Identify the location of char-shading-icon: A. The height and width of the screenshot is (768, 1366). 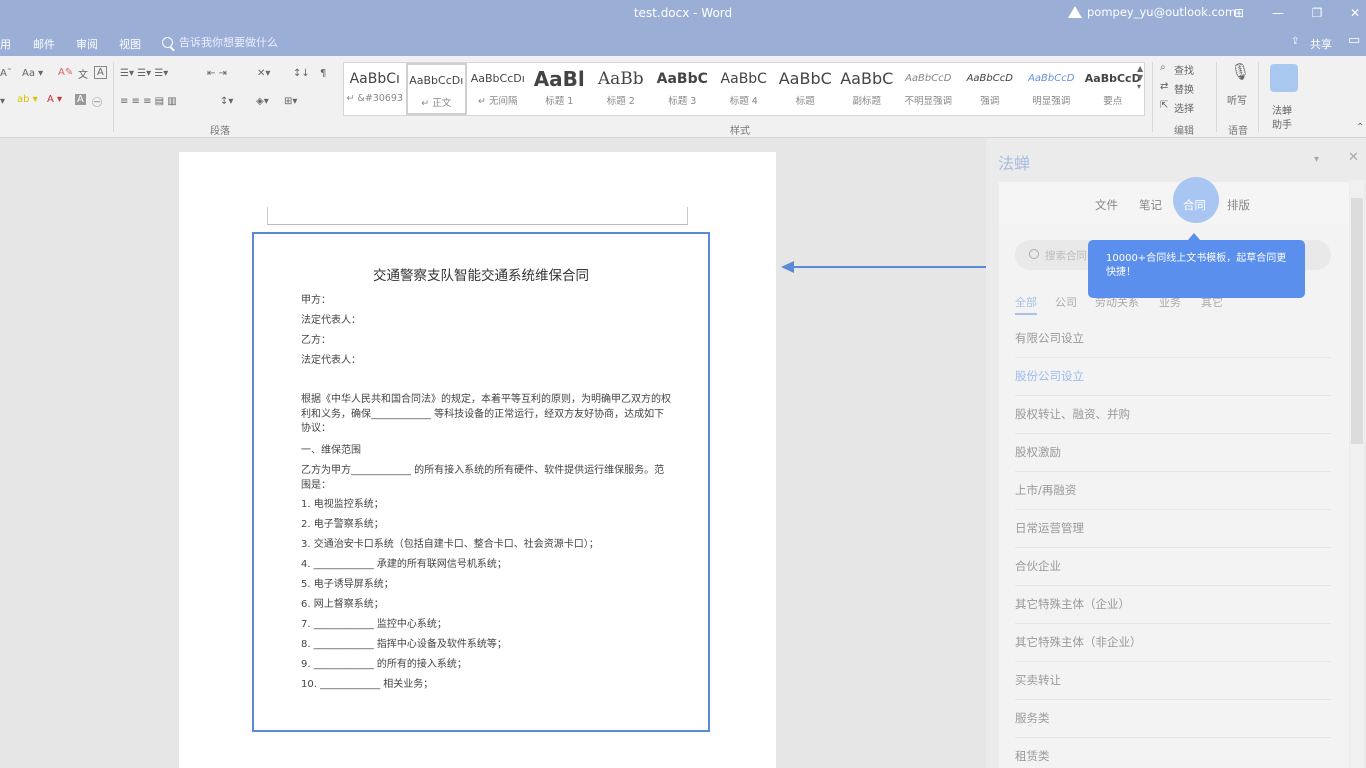
(80, 99).